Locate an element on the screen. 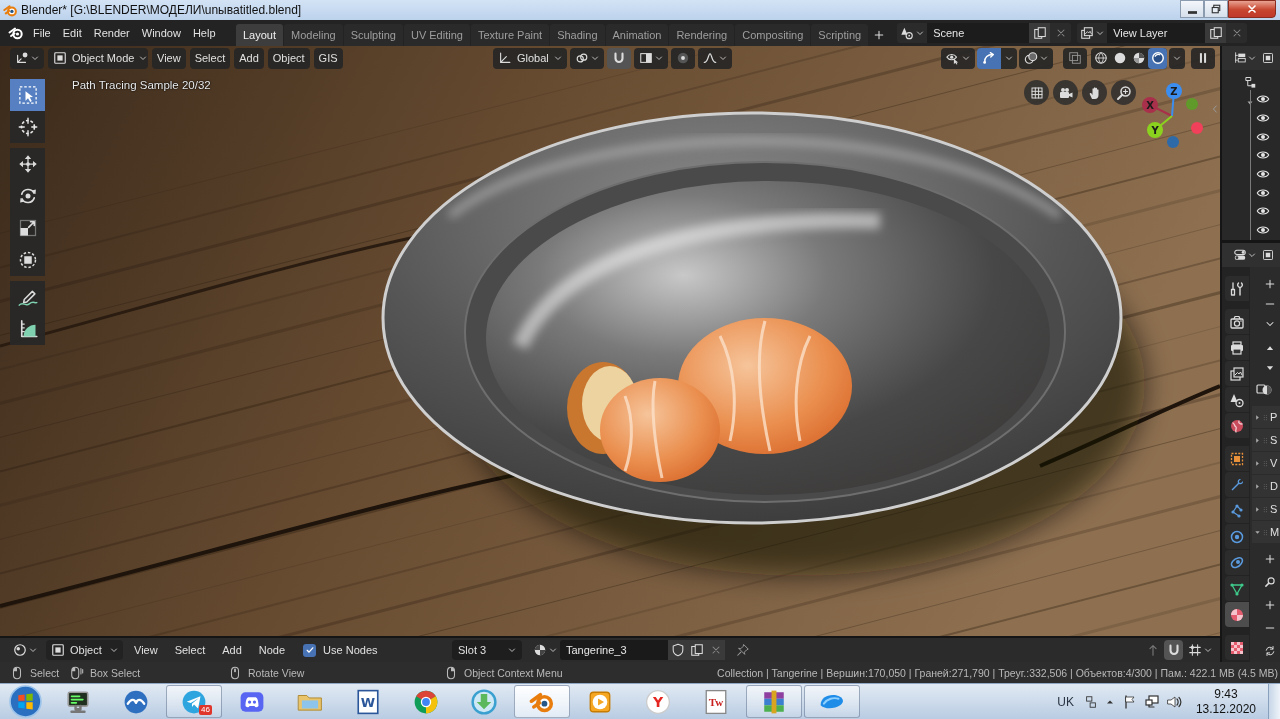 The image size is (1280, 719). menu-item: Window is located at coordinates (161, 33).